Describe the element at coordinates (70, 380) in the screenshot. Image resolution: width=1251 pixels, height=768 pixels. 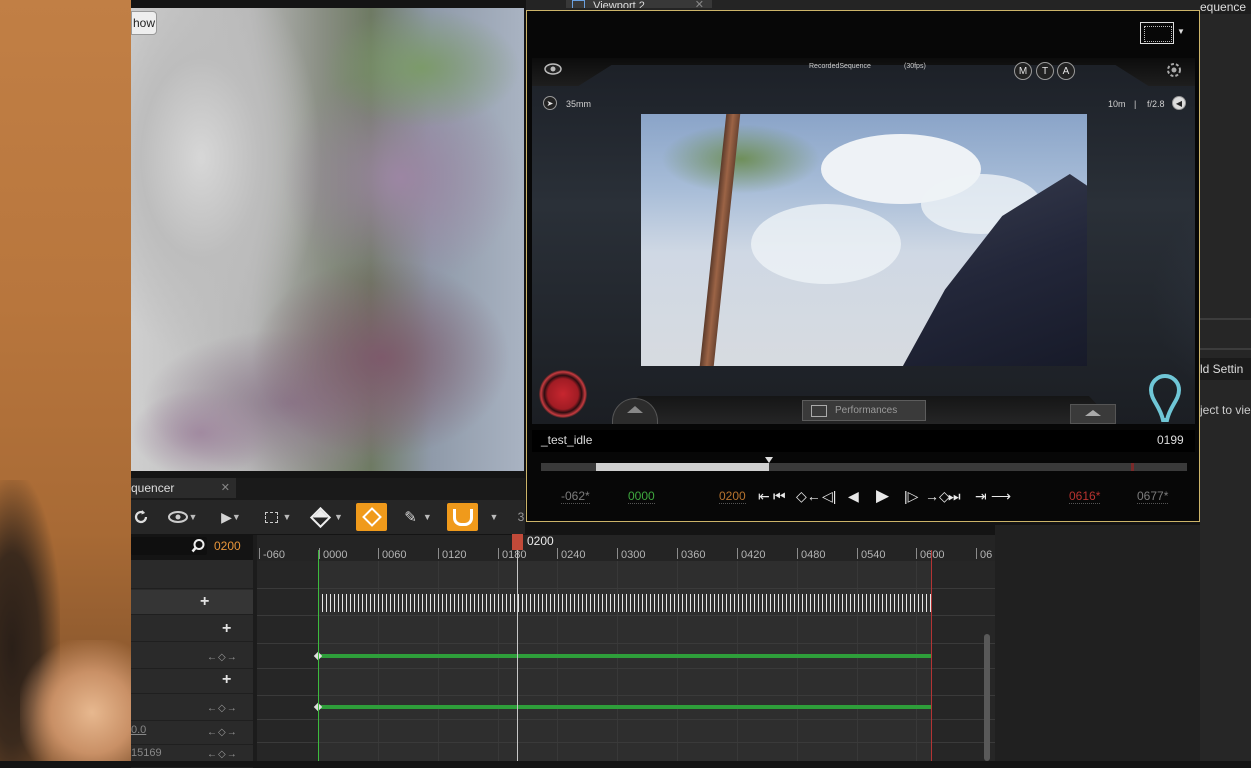
I see `background-desk` at that location.